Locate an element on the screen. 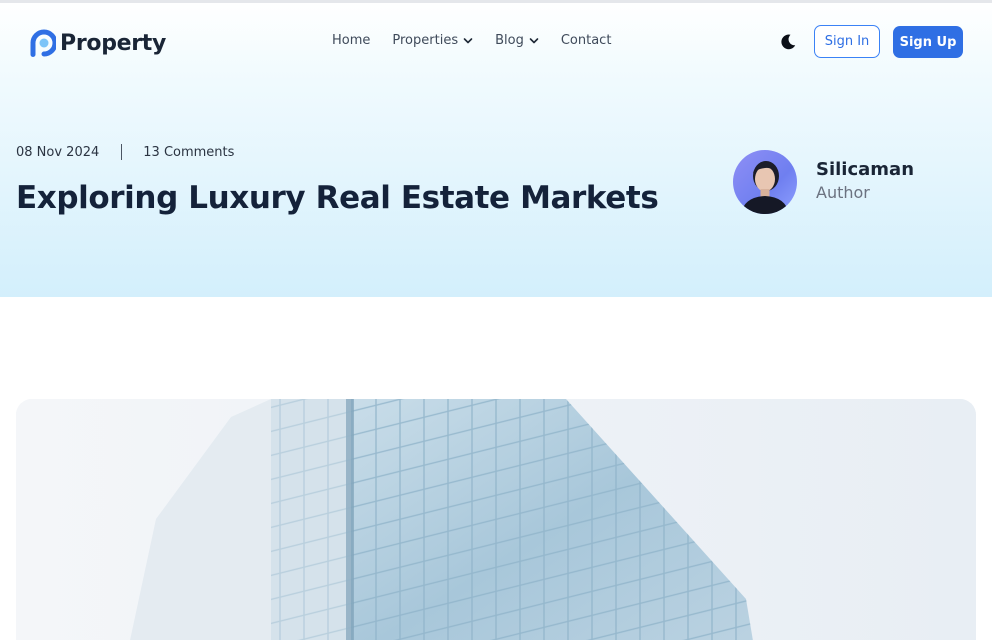 The width and height of the screenshot is (992, 640). moon-icon is located at coordinates (788, 42).